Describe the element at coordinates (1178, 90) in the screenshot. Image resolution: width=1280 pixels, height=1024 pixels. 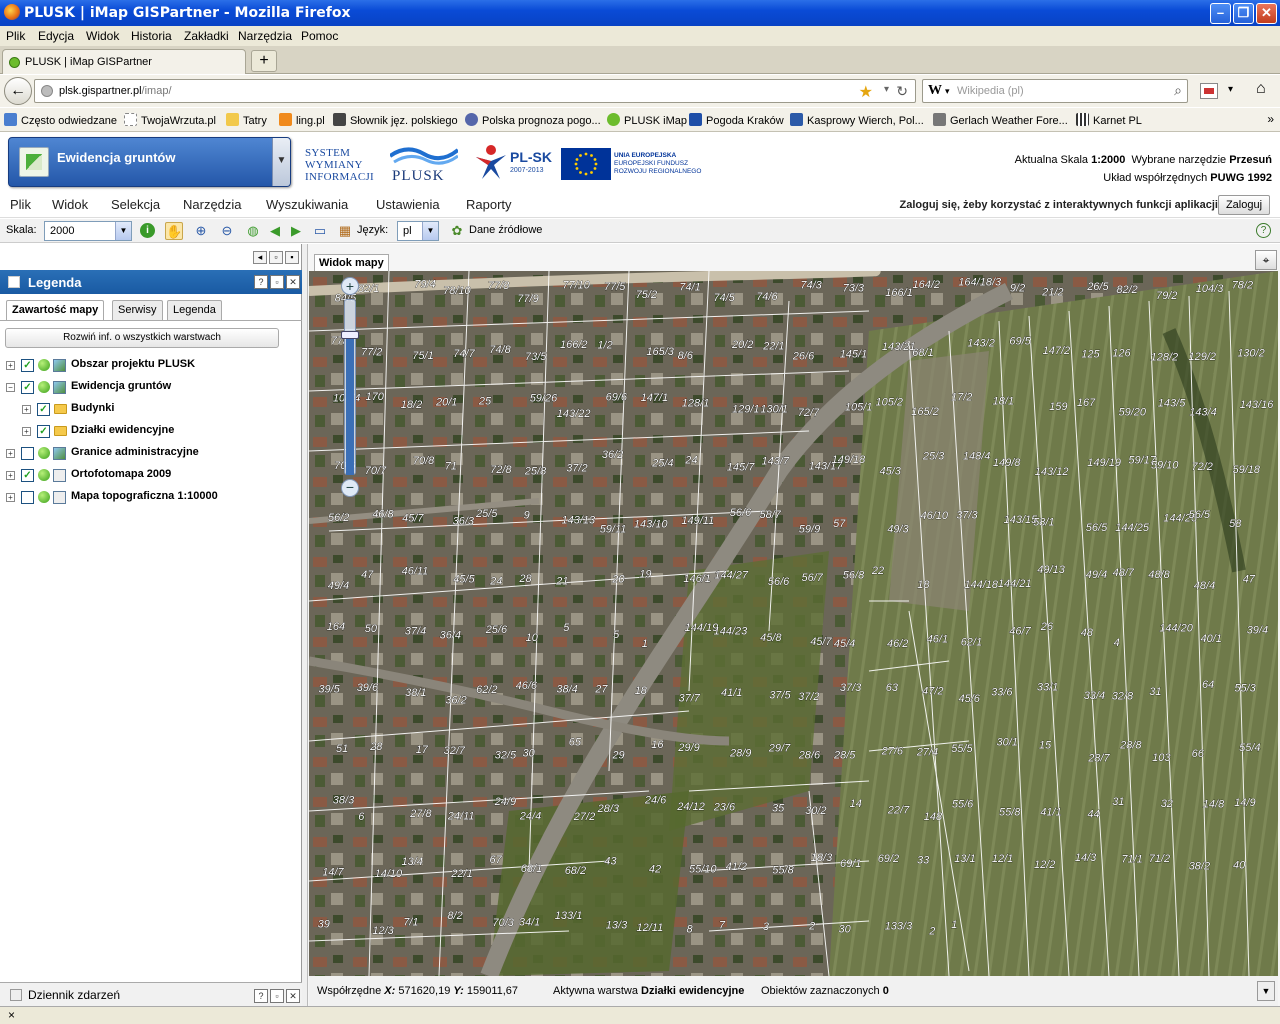
I see `search-icon: ⌕` at that location.